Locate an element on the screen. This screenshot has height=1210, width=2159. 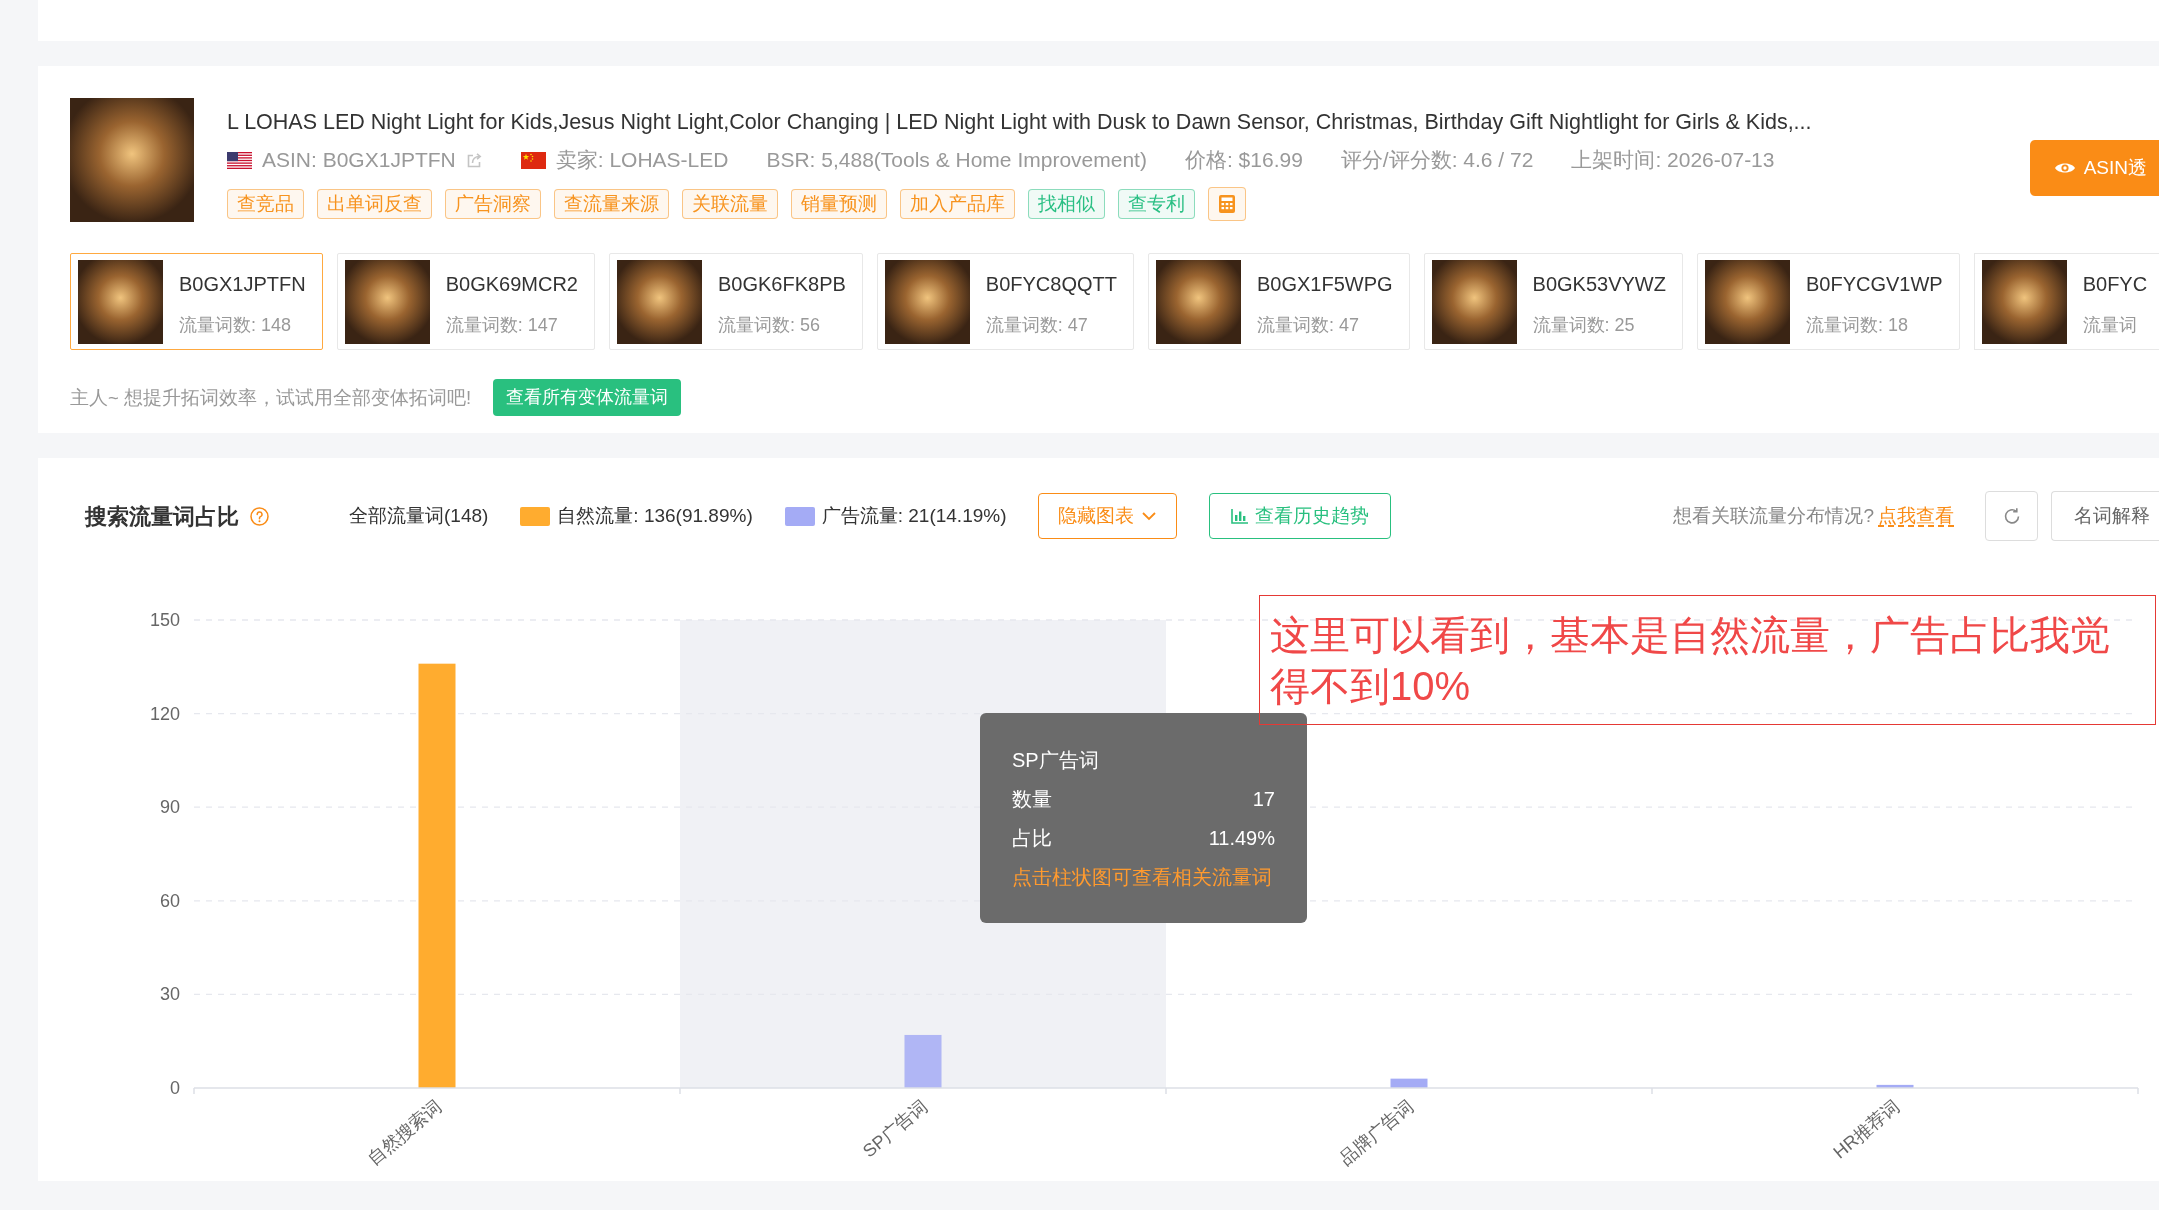
tool-tag: 加入产品库 is located at coordinates (957, 204).